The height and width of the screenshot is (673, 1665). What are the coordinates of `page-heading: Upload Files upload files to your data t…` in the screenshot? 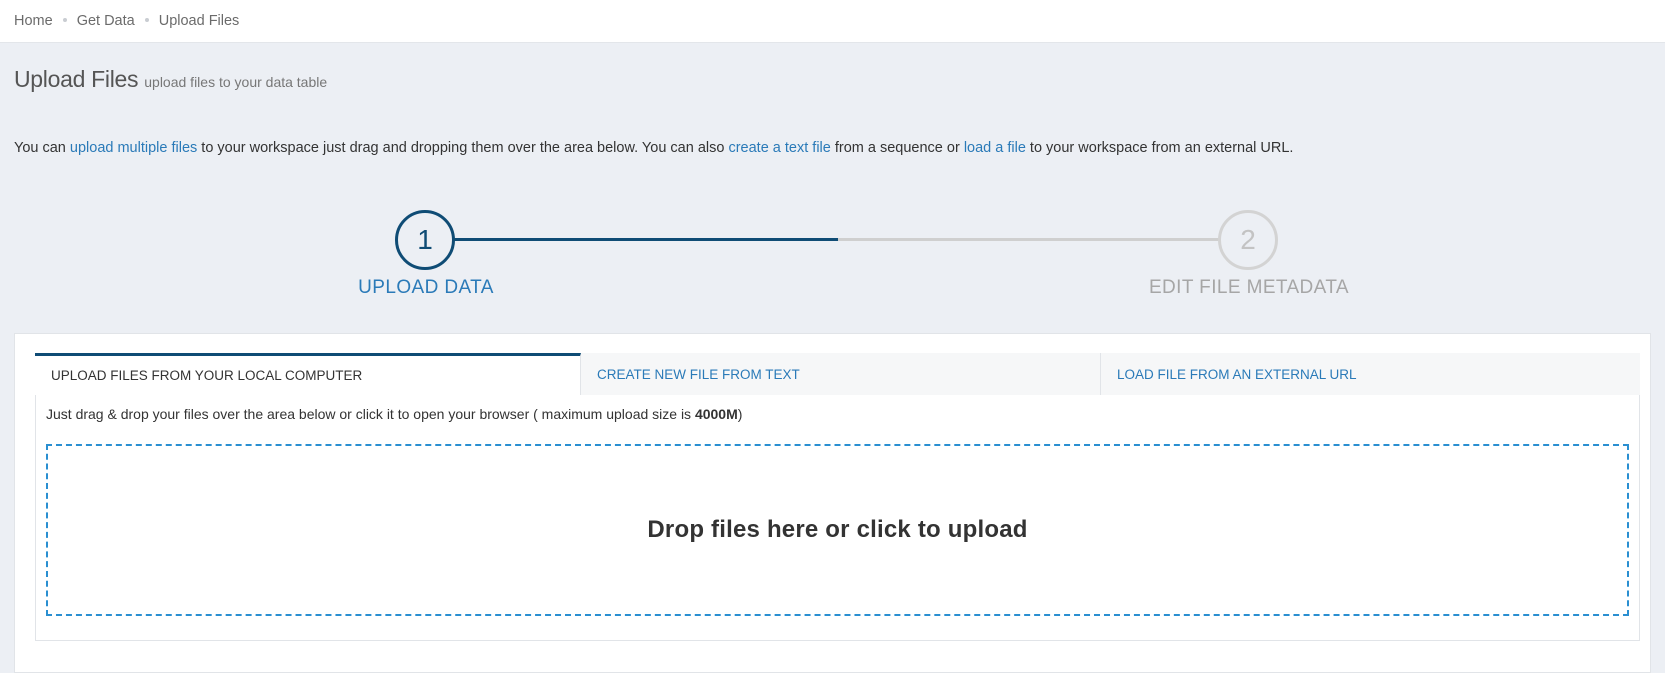 It's located at (170, 79).